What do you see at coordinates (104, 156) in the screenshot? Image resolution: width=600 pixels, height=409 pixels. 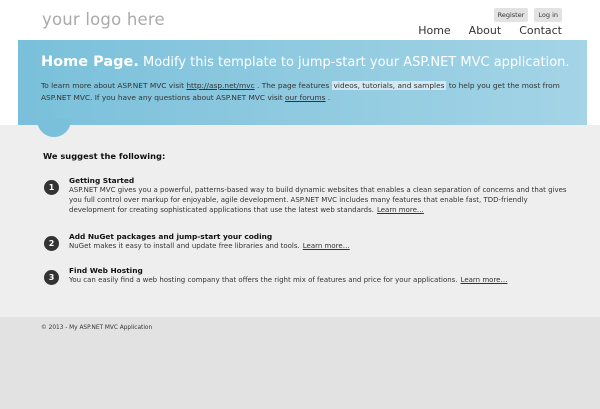 I see `suggest-heading: We suggest the following:` at bounding box center [104, 156].